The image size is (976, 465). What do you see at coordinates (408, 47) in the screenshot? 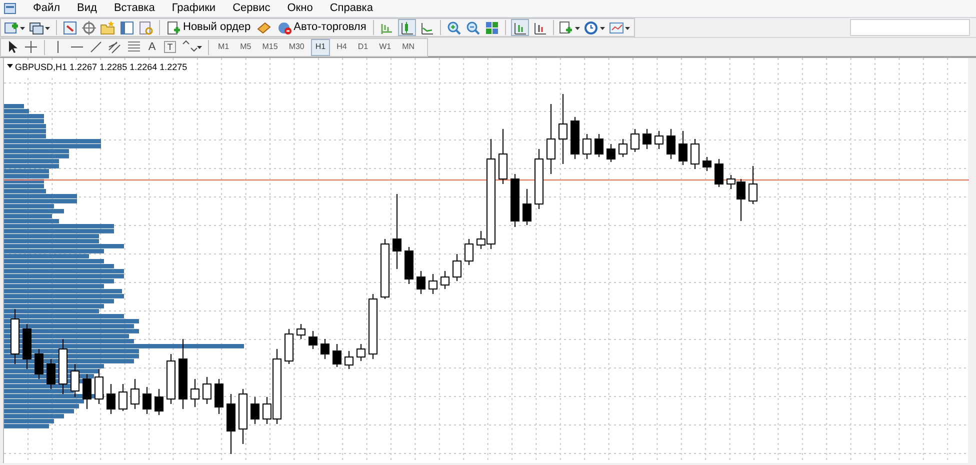
I see `timeframe-button: MN` at bounding box center [408, 47].